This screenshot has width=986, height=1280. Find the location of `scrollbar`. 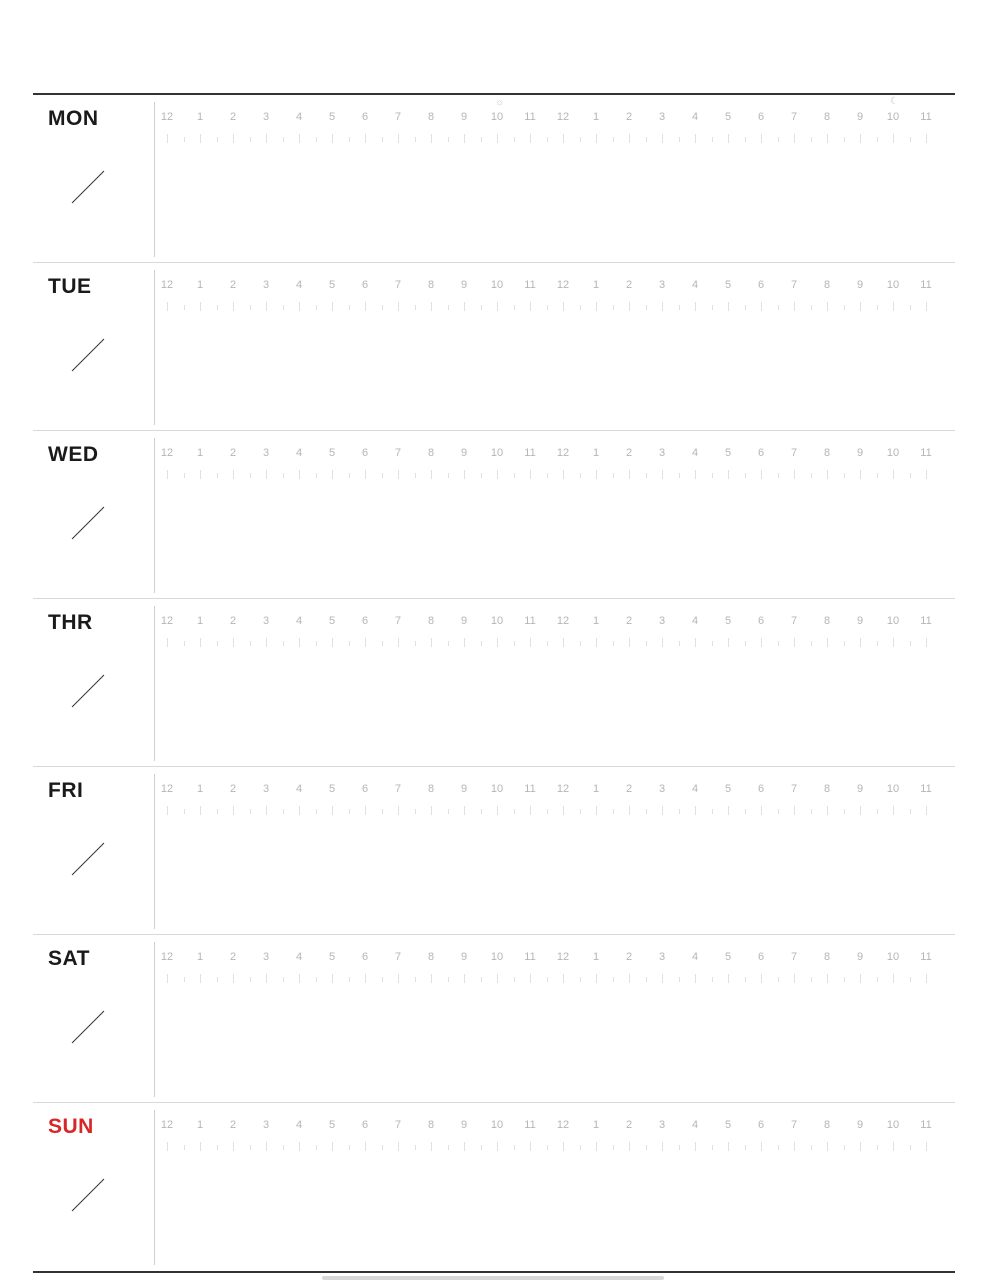

scrollbar is located at coordinates (493, 1278).